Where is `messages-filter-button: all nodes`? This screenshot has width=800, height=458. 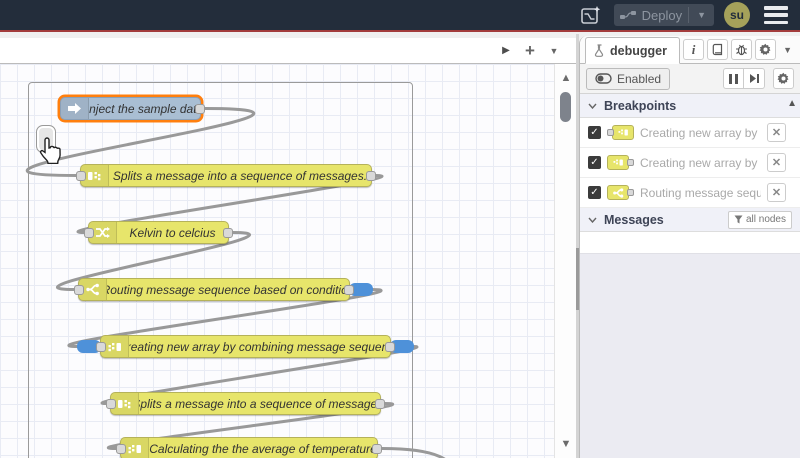 messages-filter-button: all nodes is located at coordinates (759, 219).